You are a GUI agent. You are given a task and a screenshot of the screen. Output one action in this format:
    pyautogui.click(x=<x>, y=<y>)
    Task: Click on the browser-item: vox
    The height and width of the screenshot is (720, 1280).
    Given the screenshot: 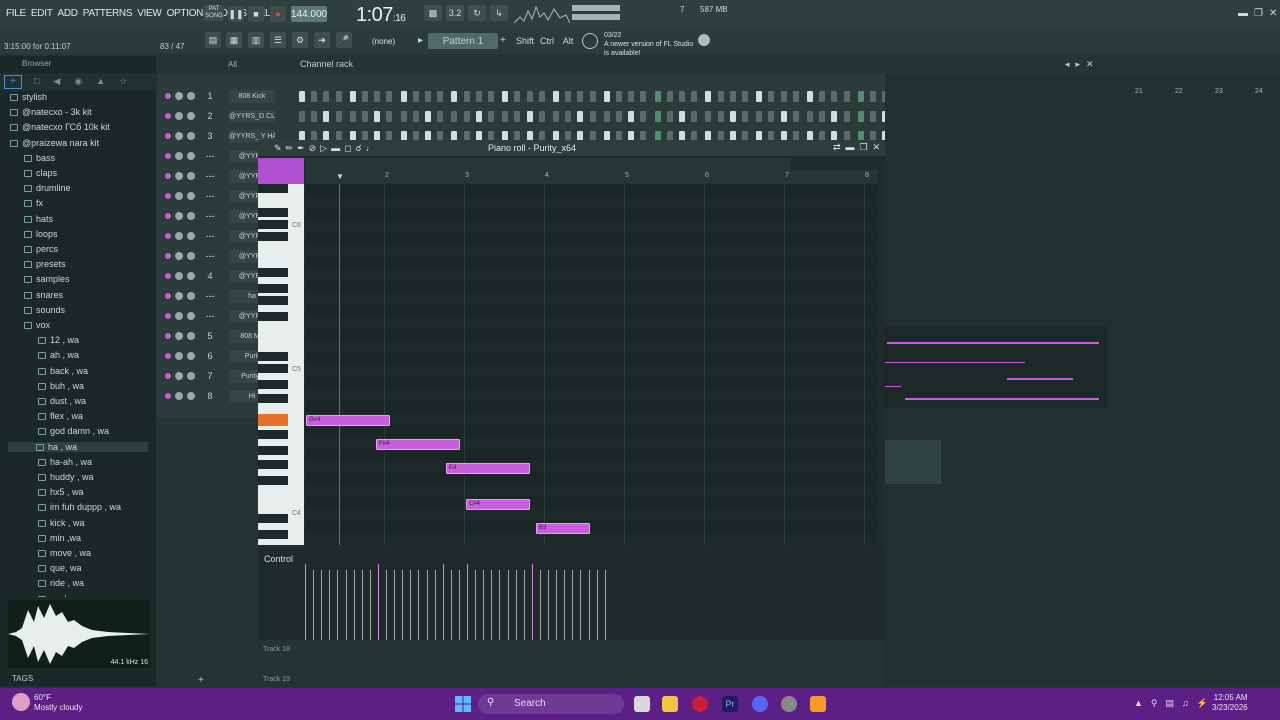 What is the action you would take?
    pyautogui.click(x=25, y=325)
    